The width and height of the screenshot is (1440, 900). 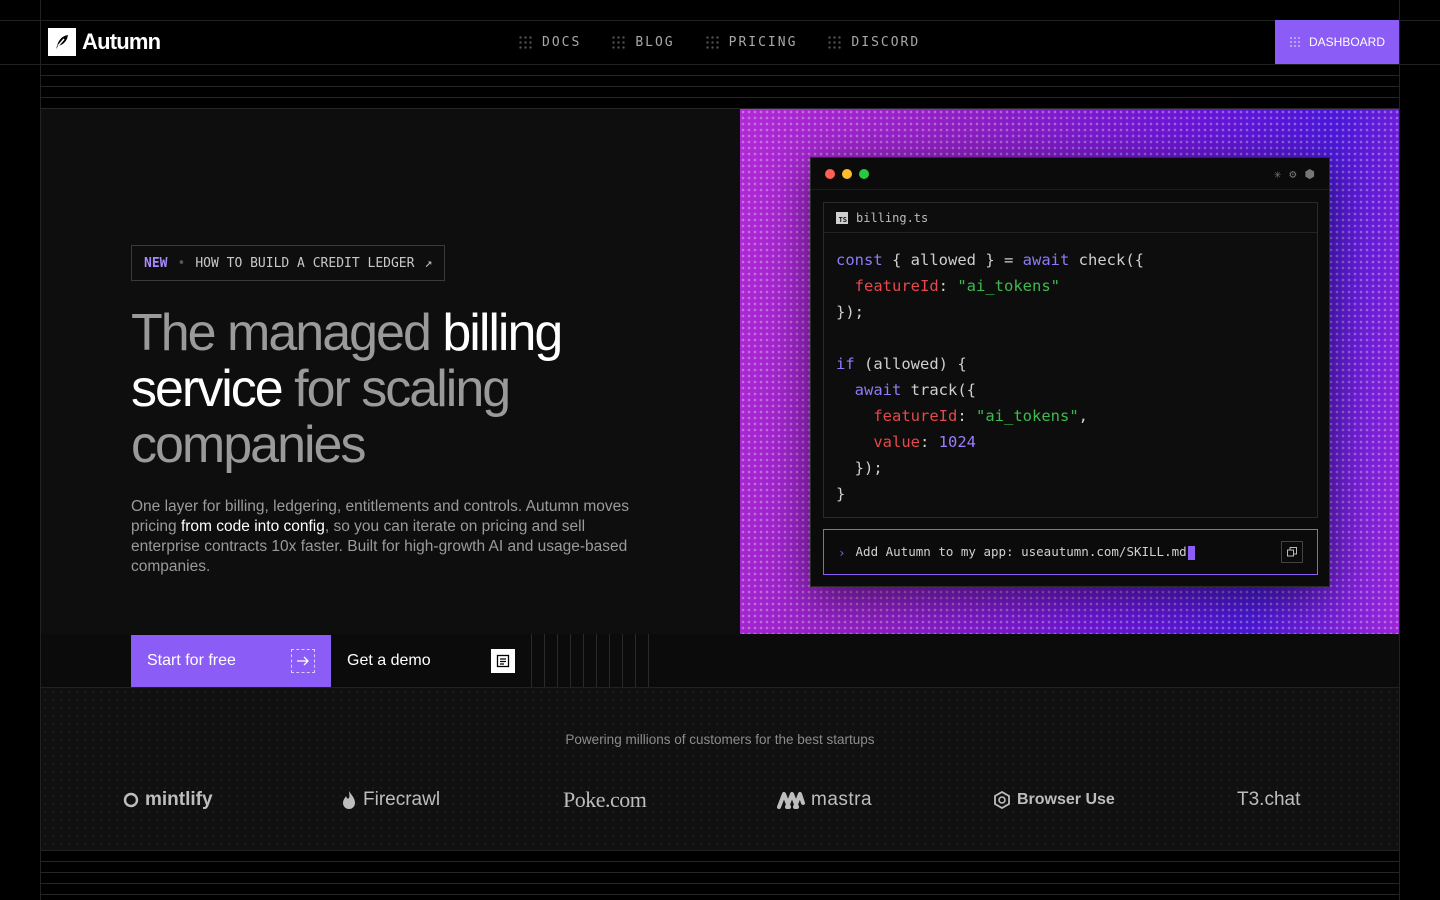 I want to click on logo-browser-use: Browser Use, so click(x=1054, y=800).